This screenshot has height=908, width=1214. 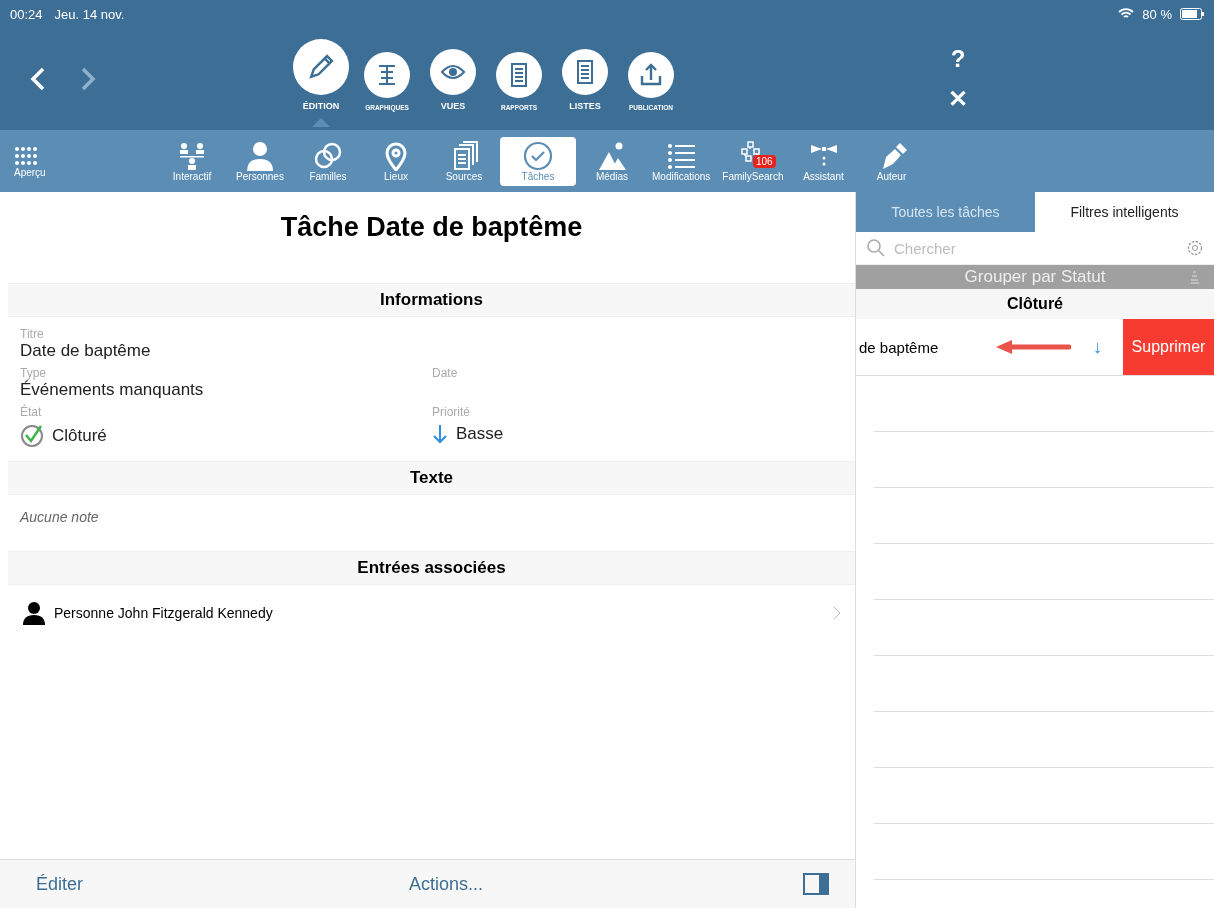 I want to click on edit-button: Éditer, so click(x=60, y=884).